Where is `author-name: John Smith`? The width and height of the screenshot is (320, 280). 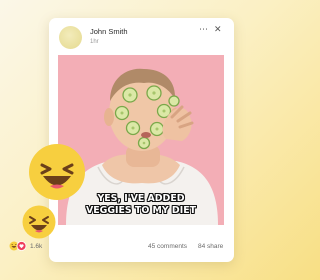 author-name: John Smith is located at coordinates (109, 31).